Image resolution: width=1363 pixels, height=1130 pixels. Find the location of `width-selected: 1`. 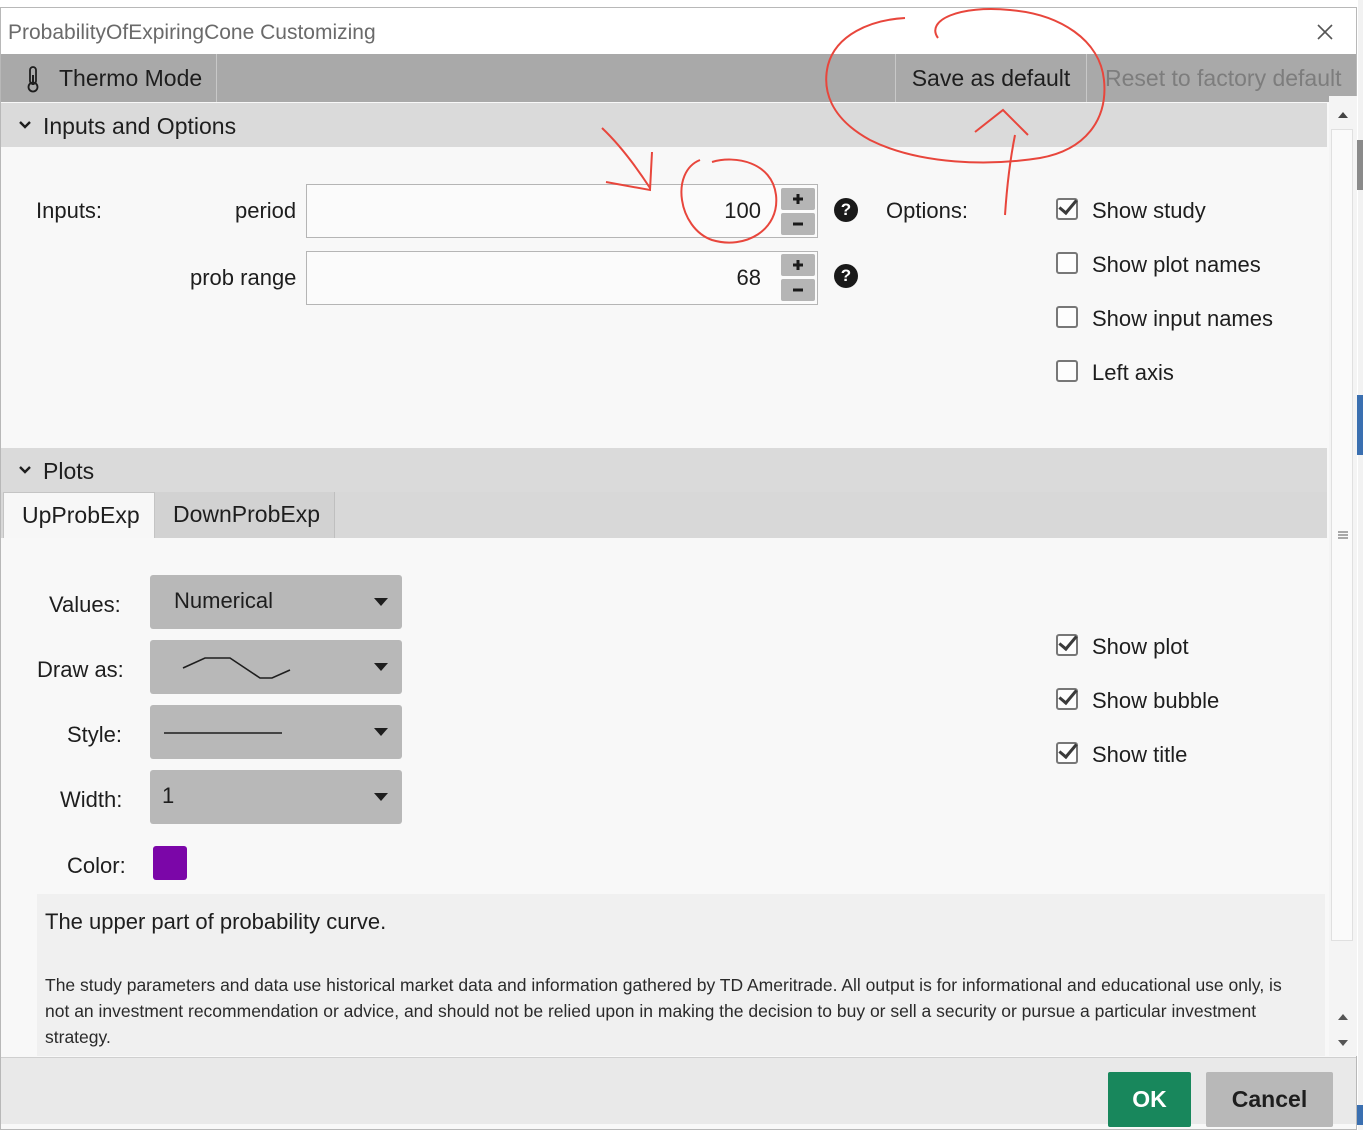

width-selected: 1 is located at coordinates (168, 795).